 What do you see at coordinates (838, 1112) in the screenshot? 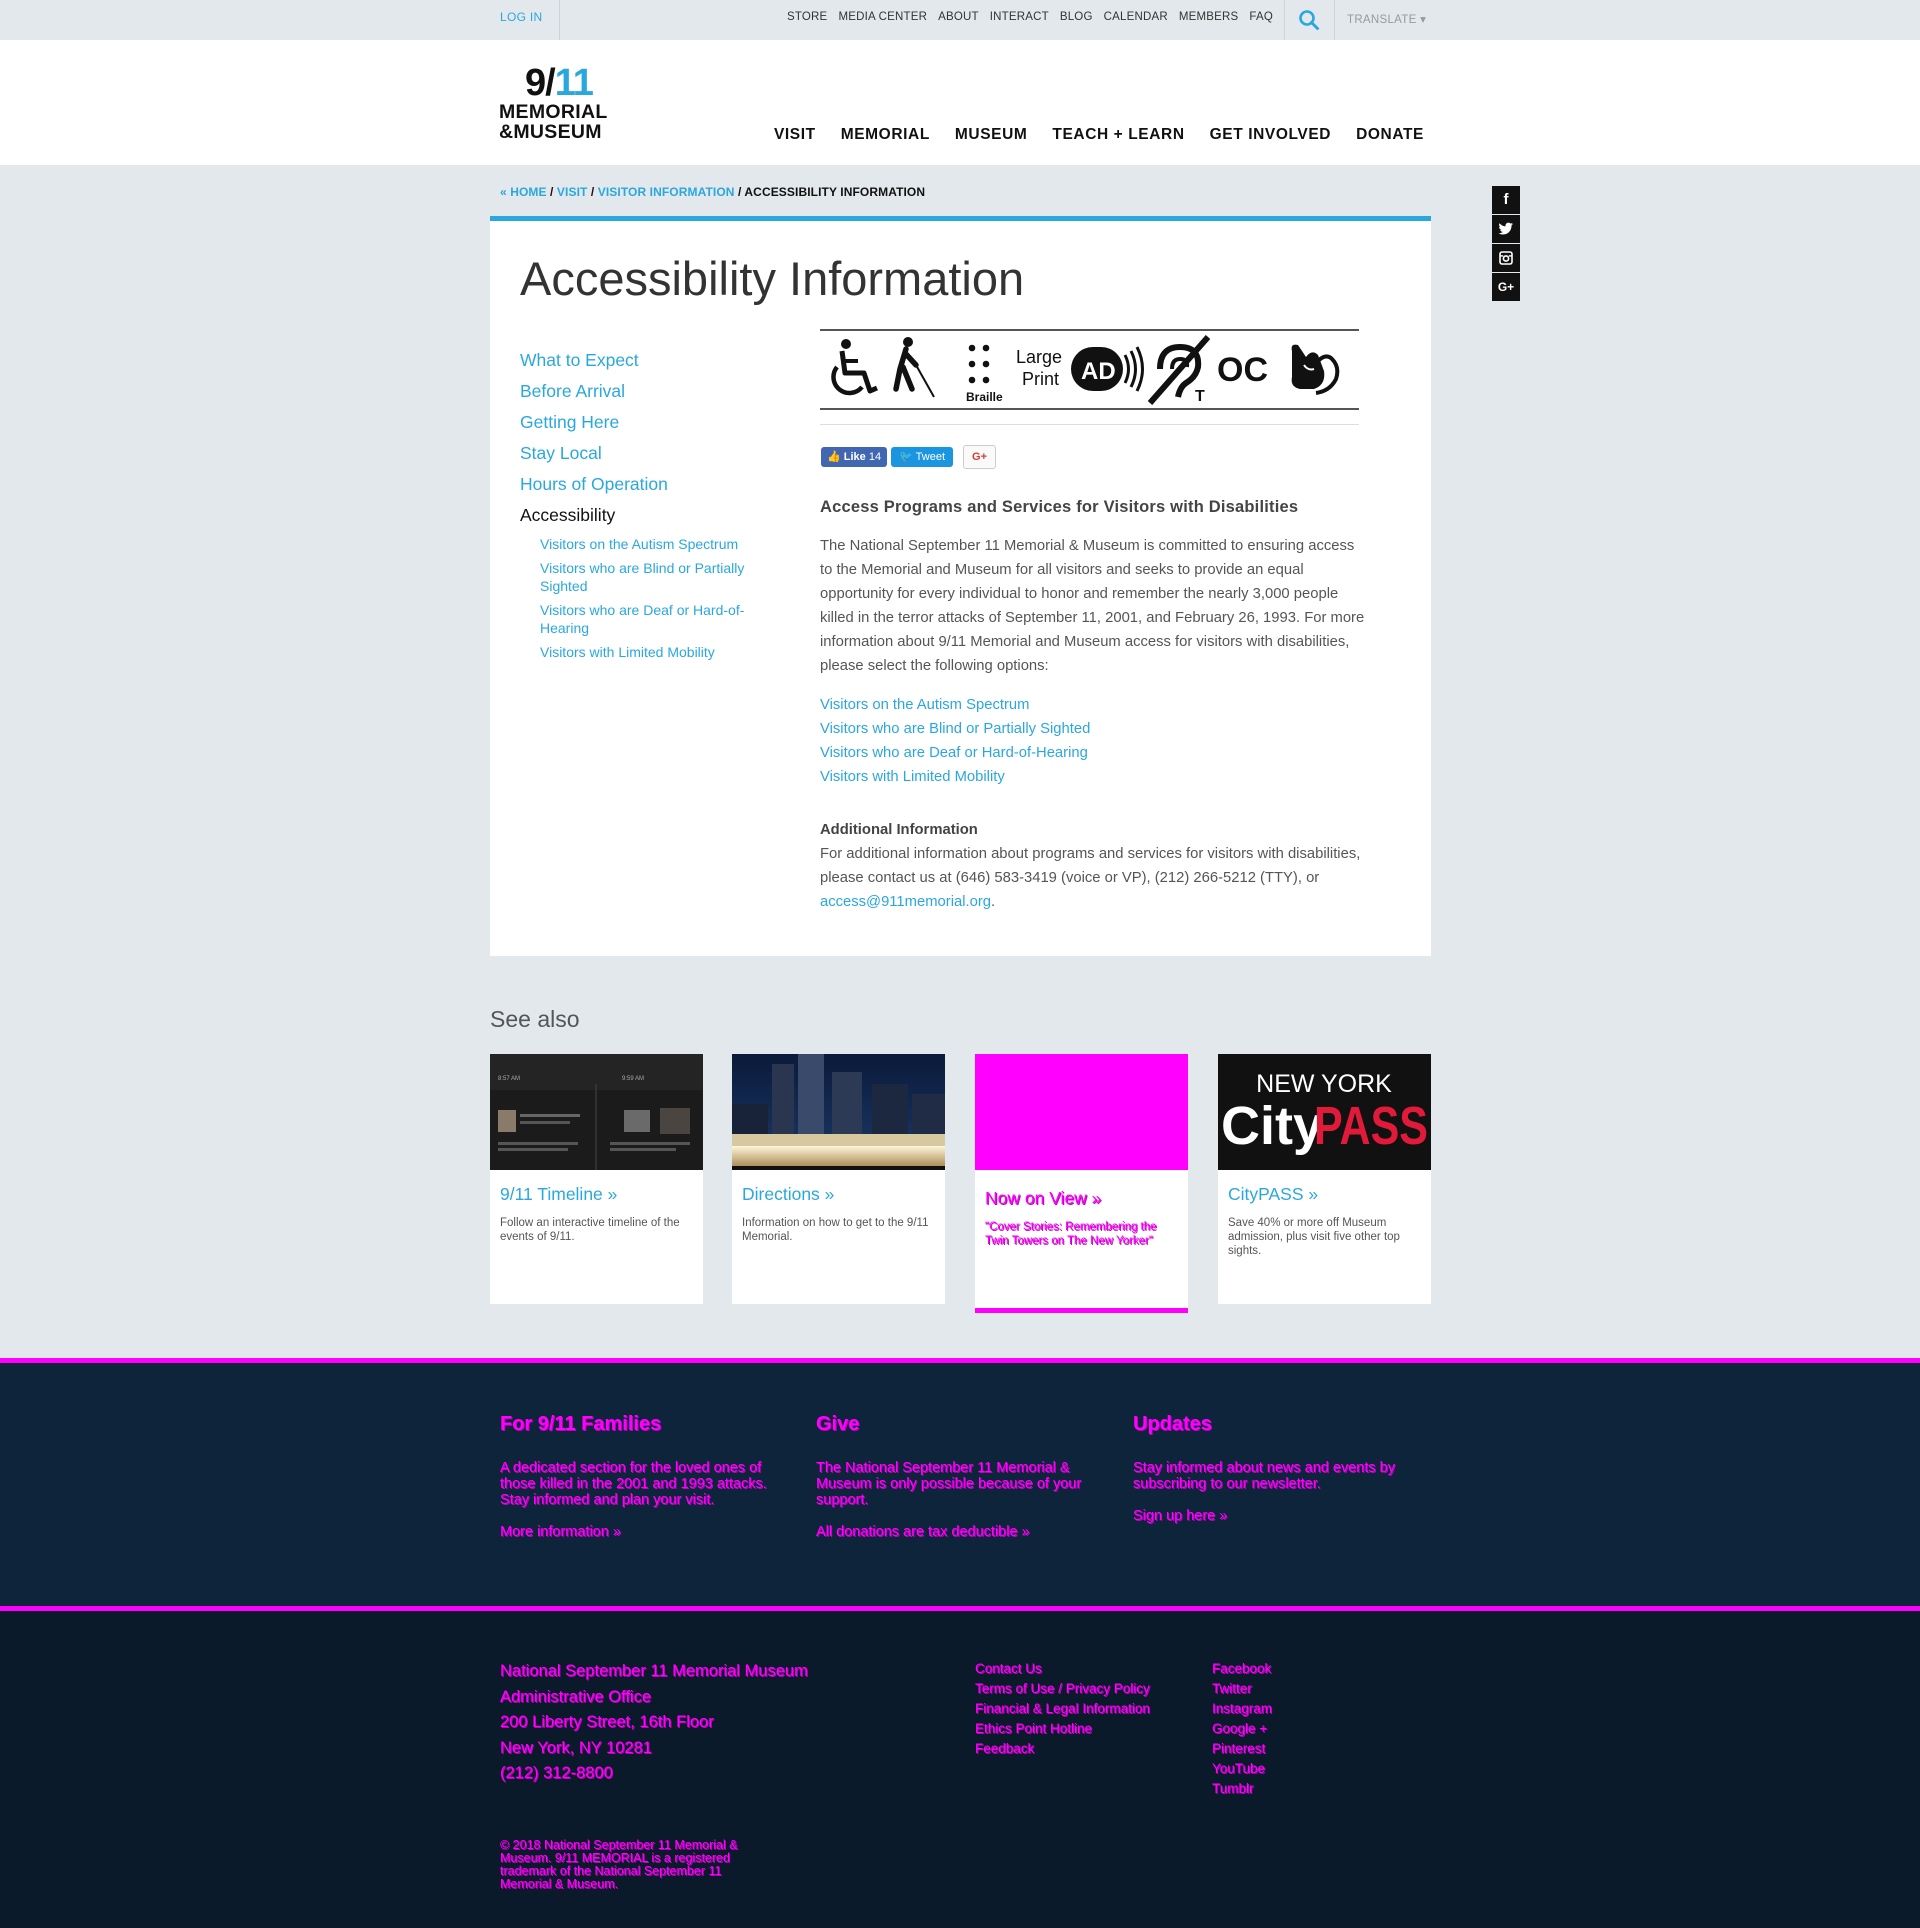
I see `memorial-photo` at bounding box center [838, 1112].